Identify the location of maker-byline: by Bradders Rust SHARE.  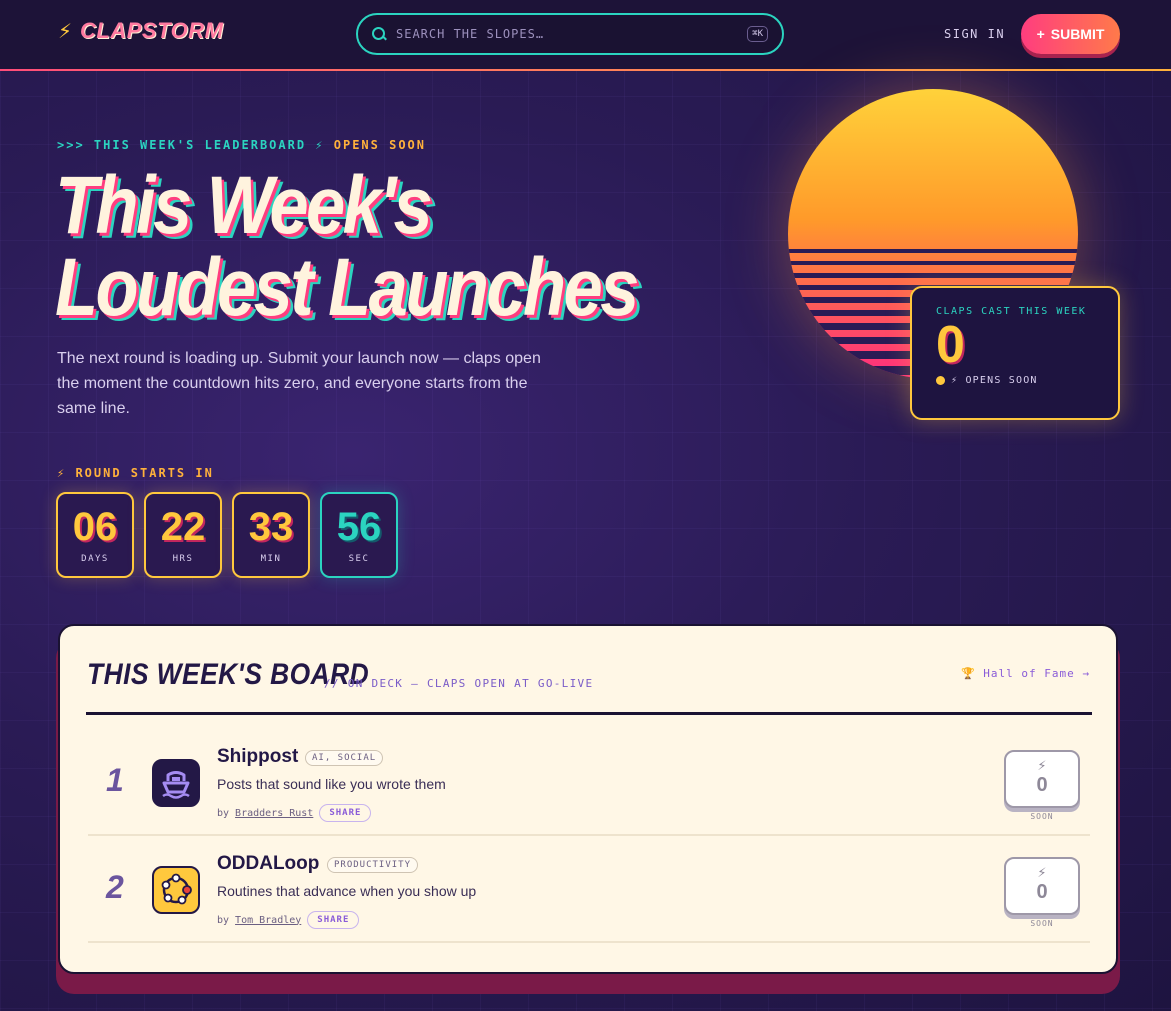
(294, 813).